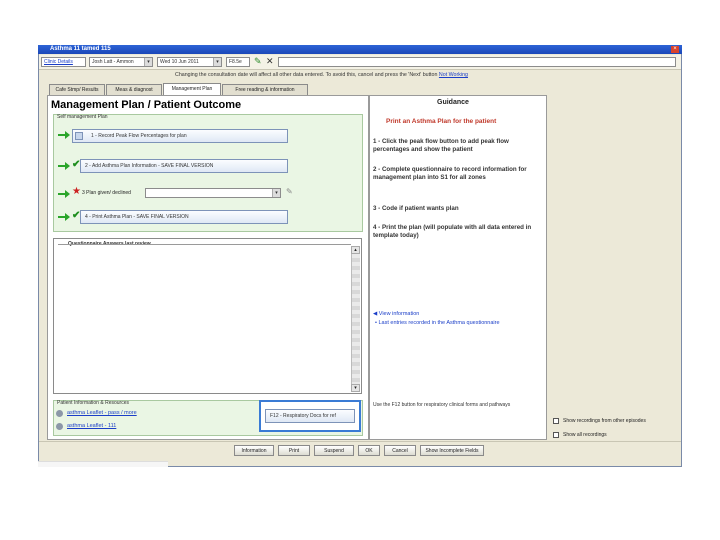 The width and height of the screenshot is (720, 540). What do you see at coordinates (453, 102) in the screenshot?
I see `guidance-title: Guidance` at bounding box center [453, 102].